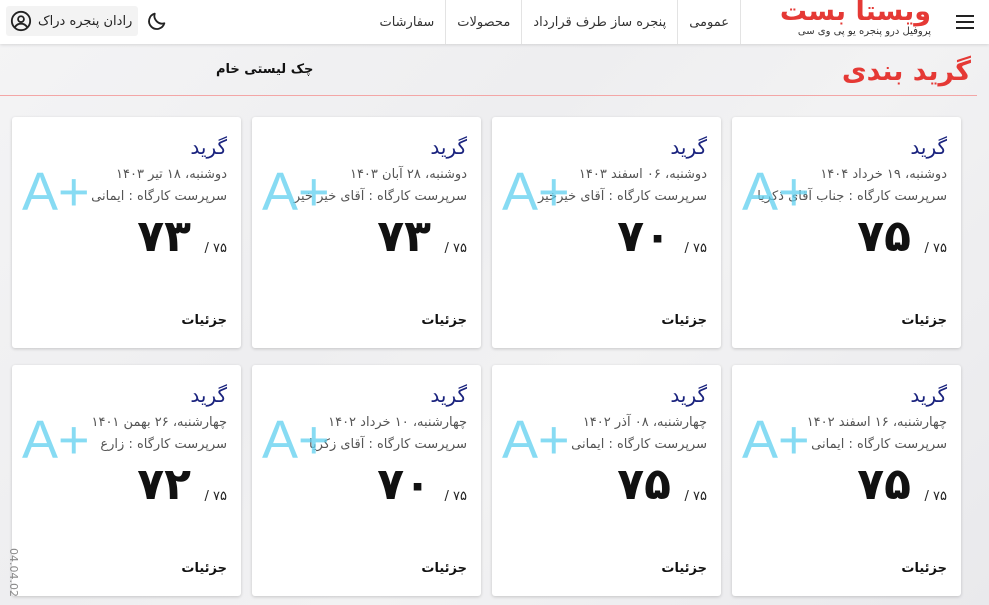  I want to click on nav-orders: سفارشات, so click(406, 22).